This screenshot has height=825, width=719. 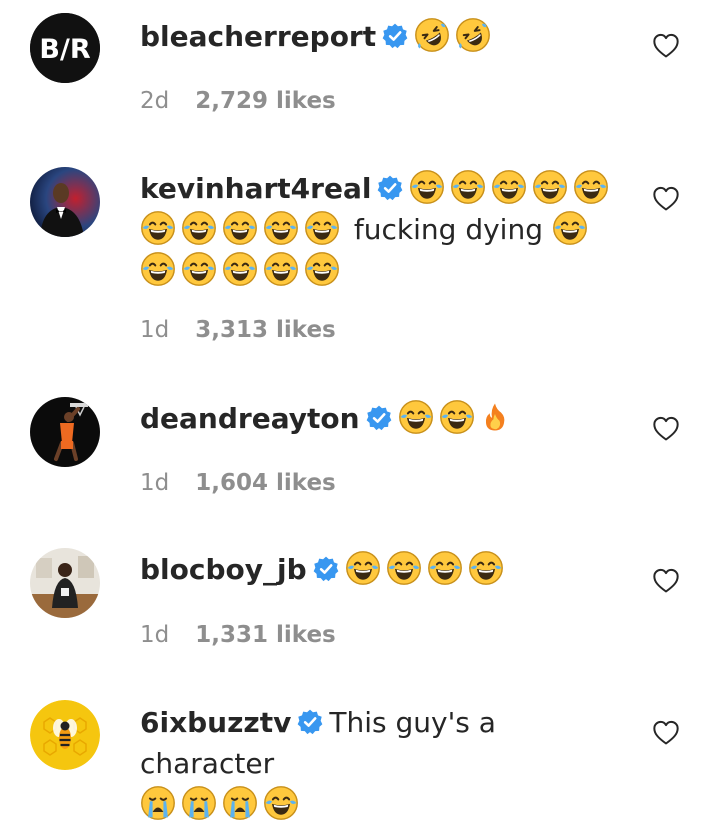 I want to click on like-count: 2,729 likes, so click(x=265, y=101).